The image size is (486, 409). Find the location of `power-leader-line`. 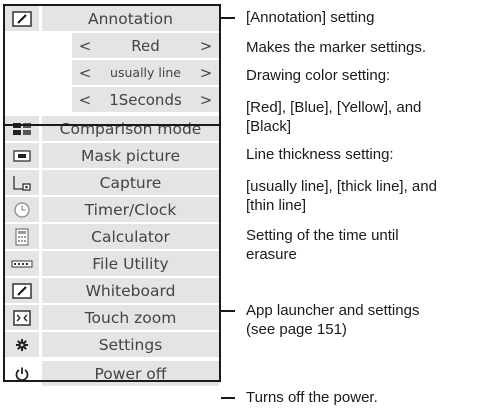

power-leader-line is located at coordinates (228, 398).